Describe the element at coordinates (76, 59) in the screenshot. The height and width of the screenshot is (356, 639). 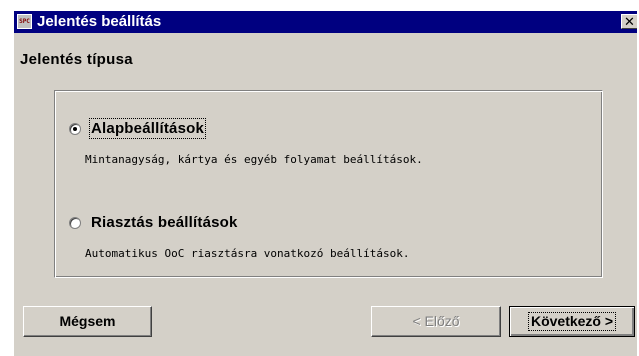
I see `page-heading: Jelentés típusa` at that location.